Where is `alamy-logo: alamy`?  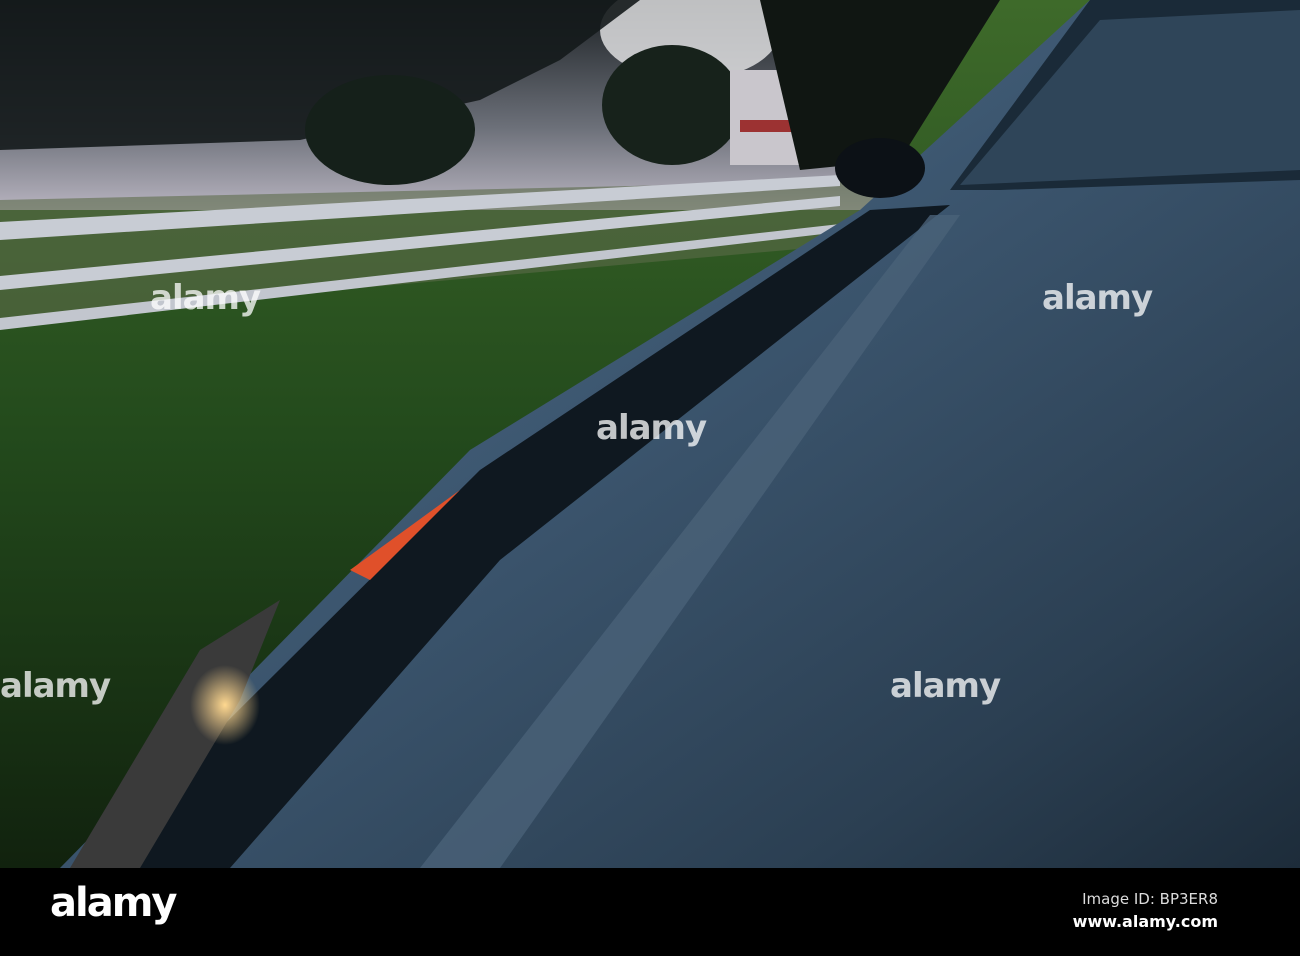 alamy-logo: alamy is located at coordinates (113, 903).